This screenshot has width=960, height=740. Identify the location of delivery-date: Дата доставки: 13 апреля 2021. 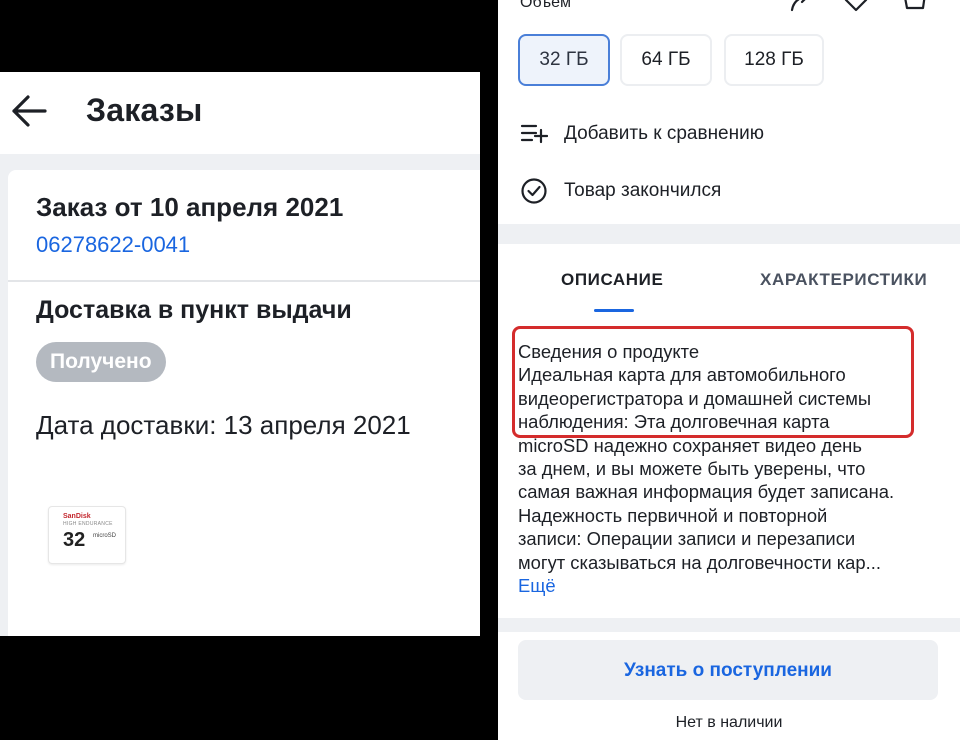
(223, 425).